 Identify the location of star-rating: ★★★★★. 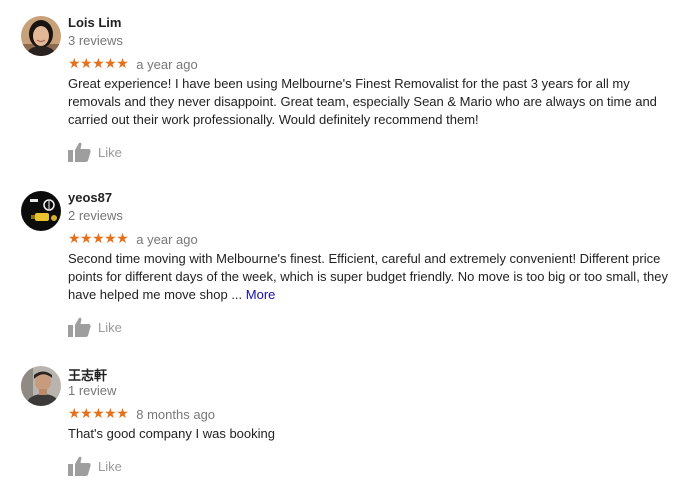
(98, 414).